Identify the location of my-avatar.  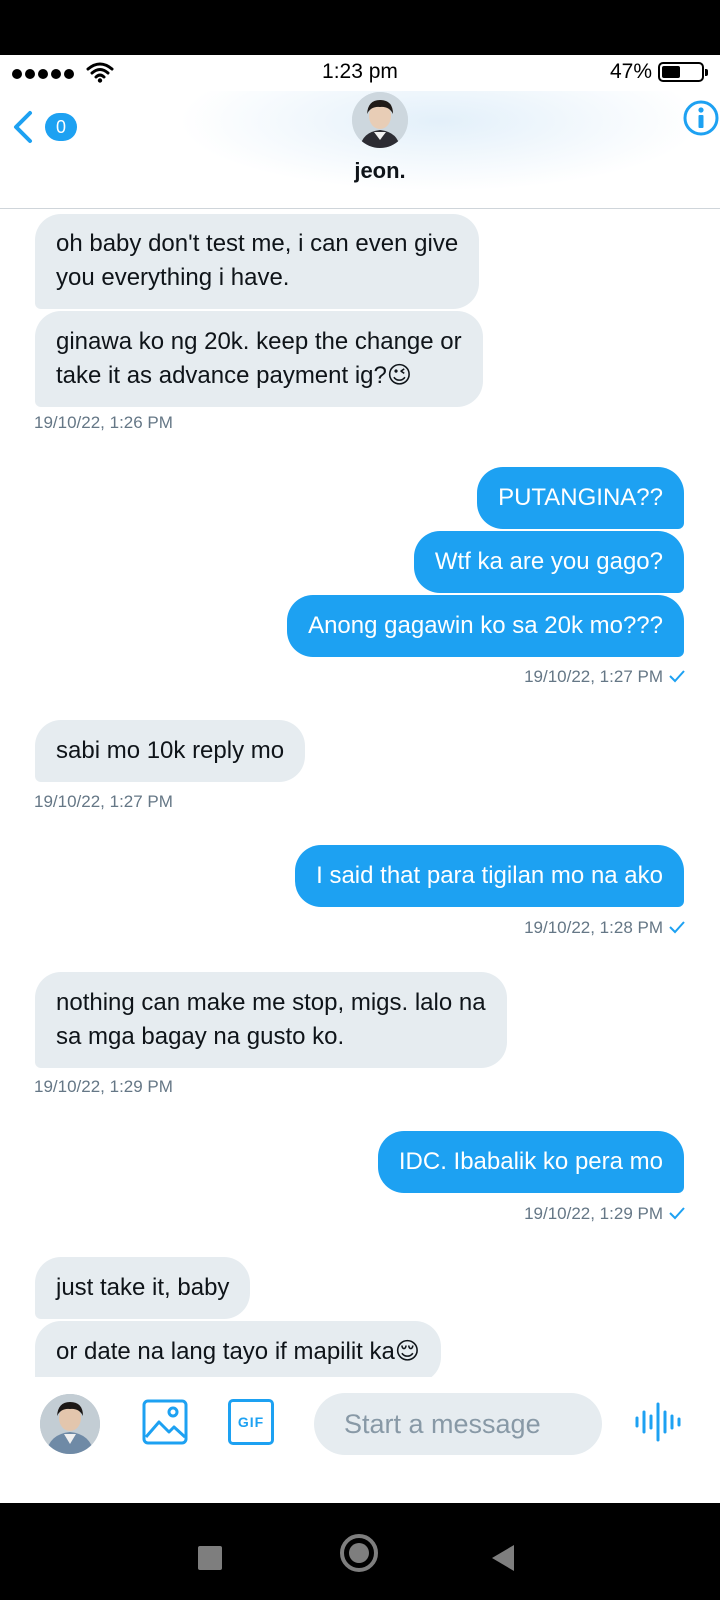
(70, 1424).